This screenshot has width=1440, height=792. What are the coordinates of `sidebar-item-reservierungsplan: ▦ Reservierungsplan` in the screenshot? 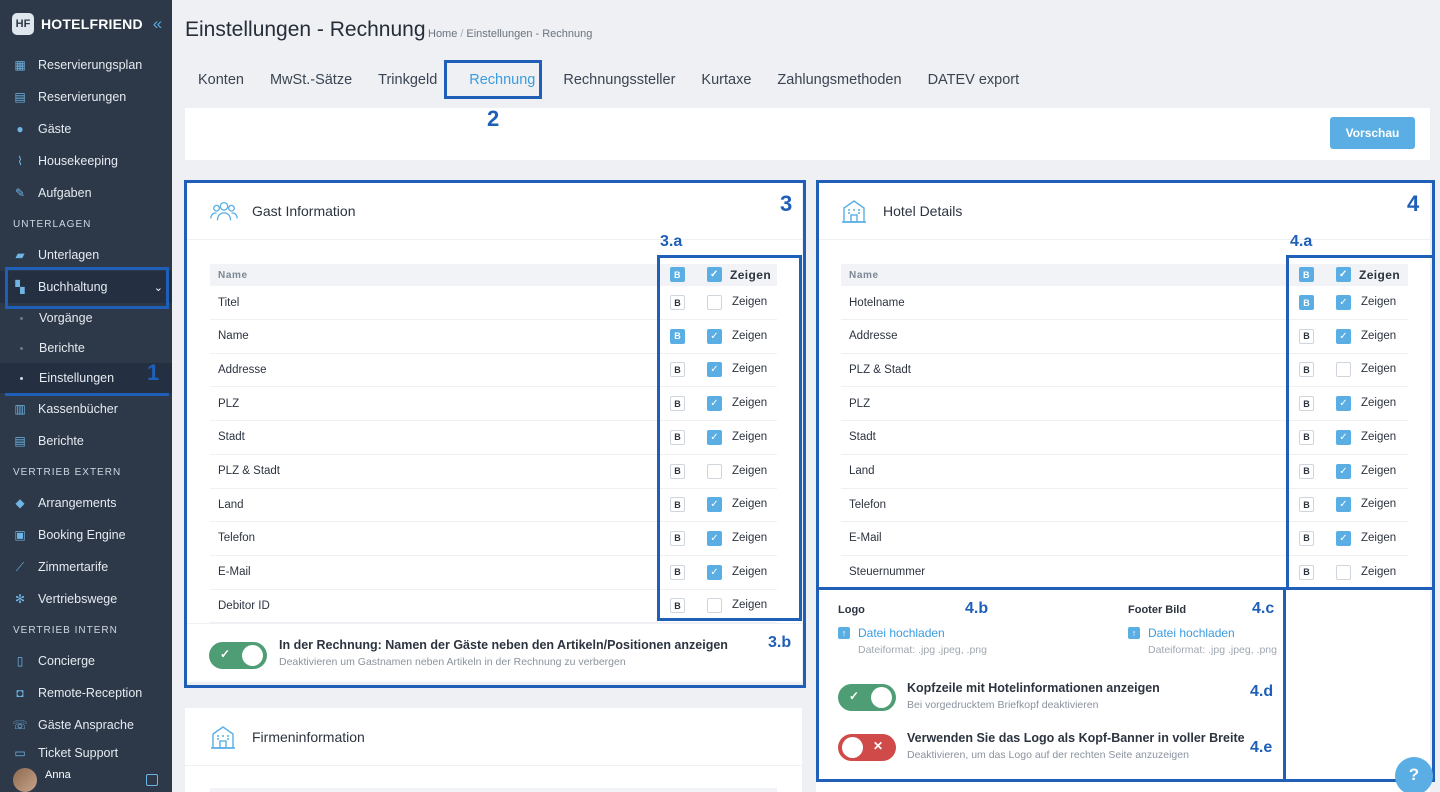 It's located at (86, 65).